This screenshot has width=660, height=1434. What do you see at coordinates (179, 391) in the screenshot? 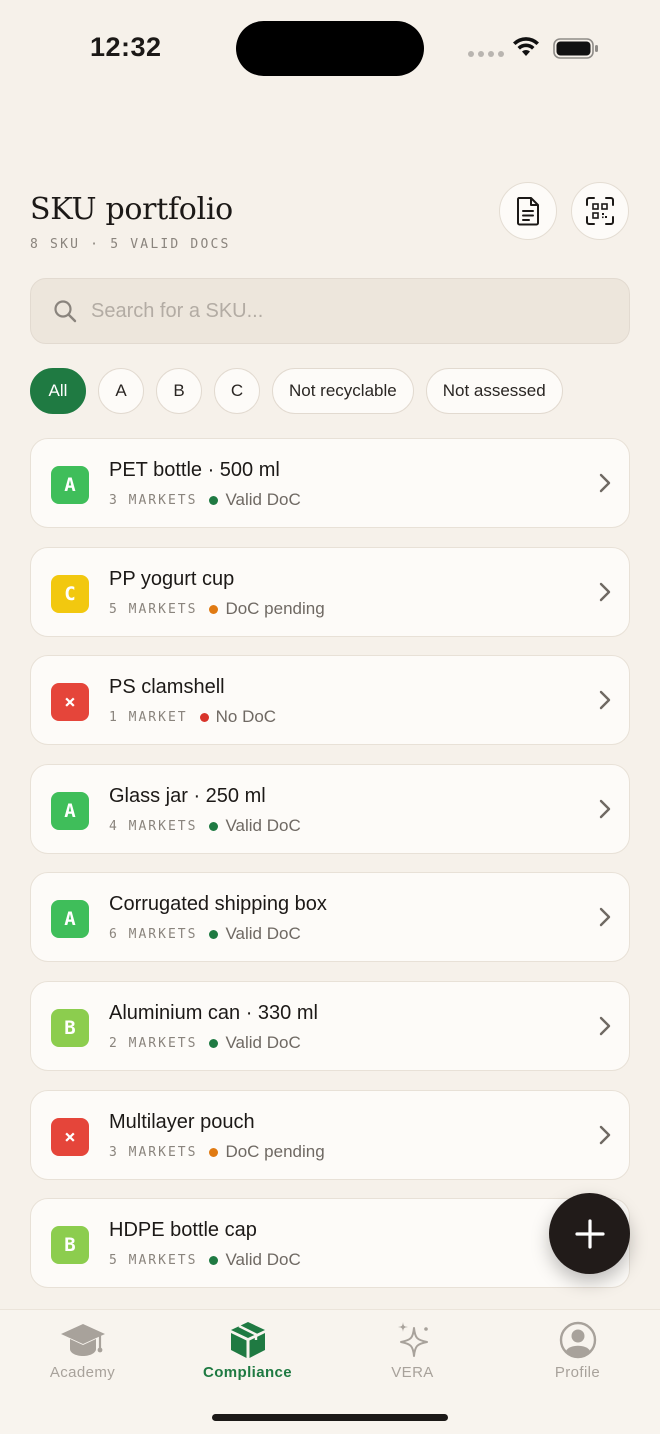
I see `filter-b: B` at bounding box center [179, 391].